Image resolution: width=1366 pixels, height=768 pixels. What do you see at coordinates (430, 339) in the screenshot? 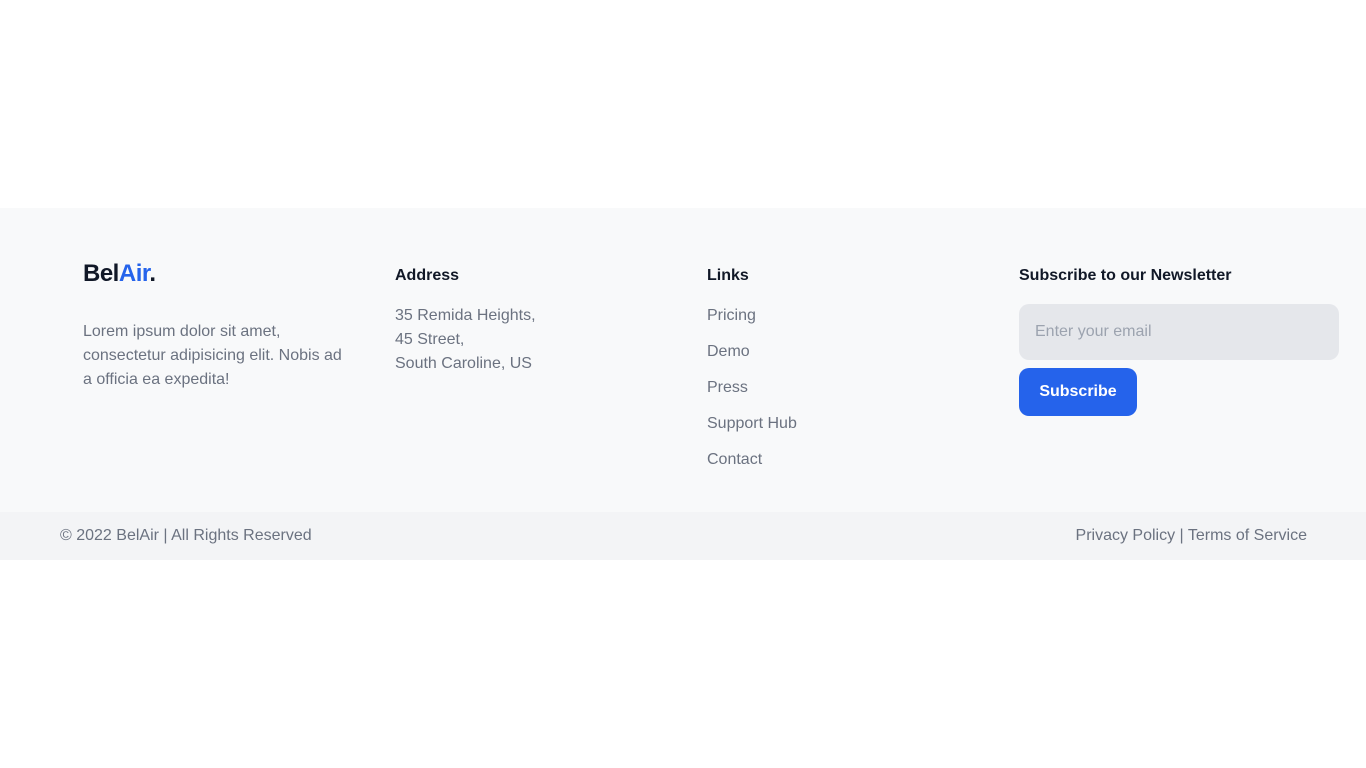
I see `address-line: 45 Street,` at bounding box center [430, 339].